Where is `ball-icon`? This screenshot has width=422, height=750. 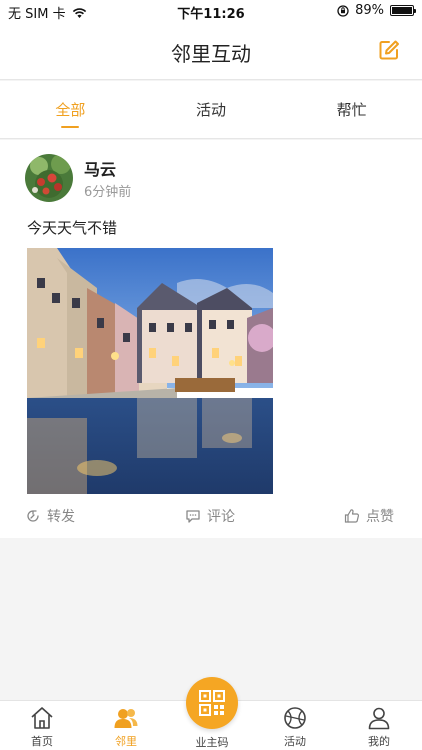
ball-icon is located at coordinates (295, 718).